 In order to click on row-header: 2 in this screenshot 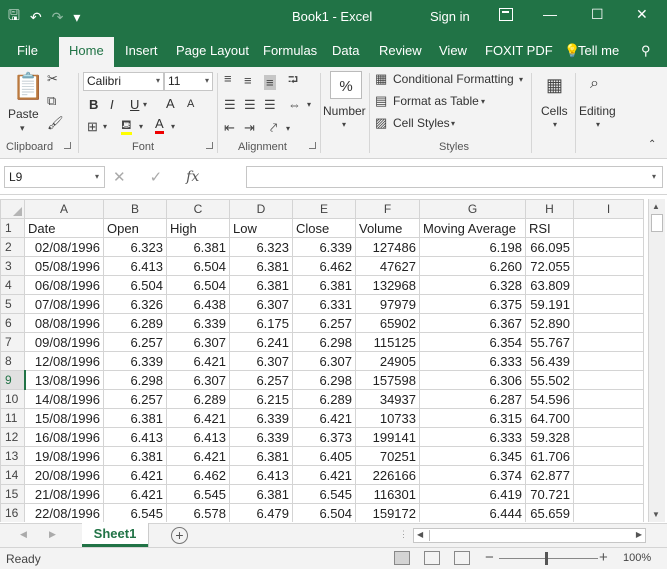, I will do `click(12, 247)`.